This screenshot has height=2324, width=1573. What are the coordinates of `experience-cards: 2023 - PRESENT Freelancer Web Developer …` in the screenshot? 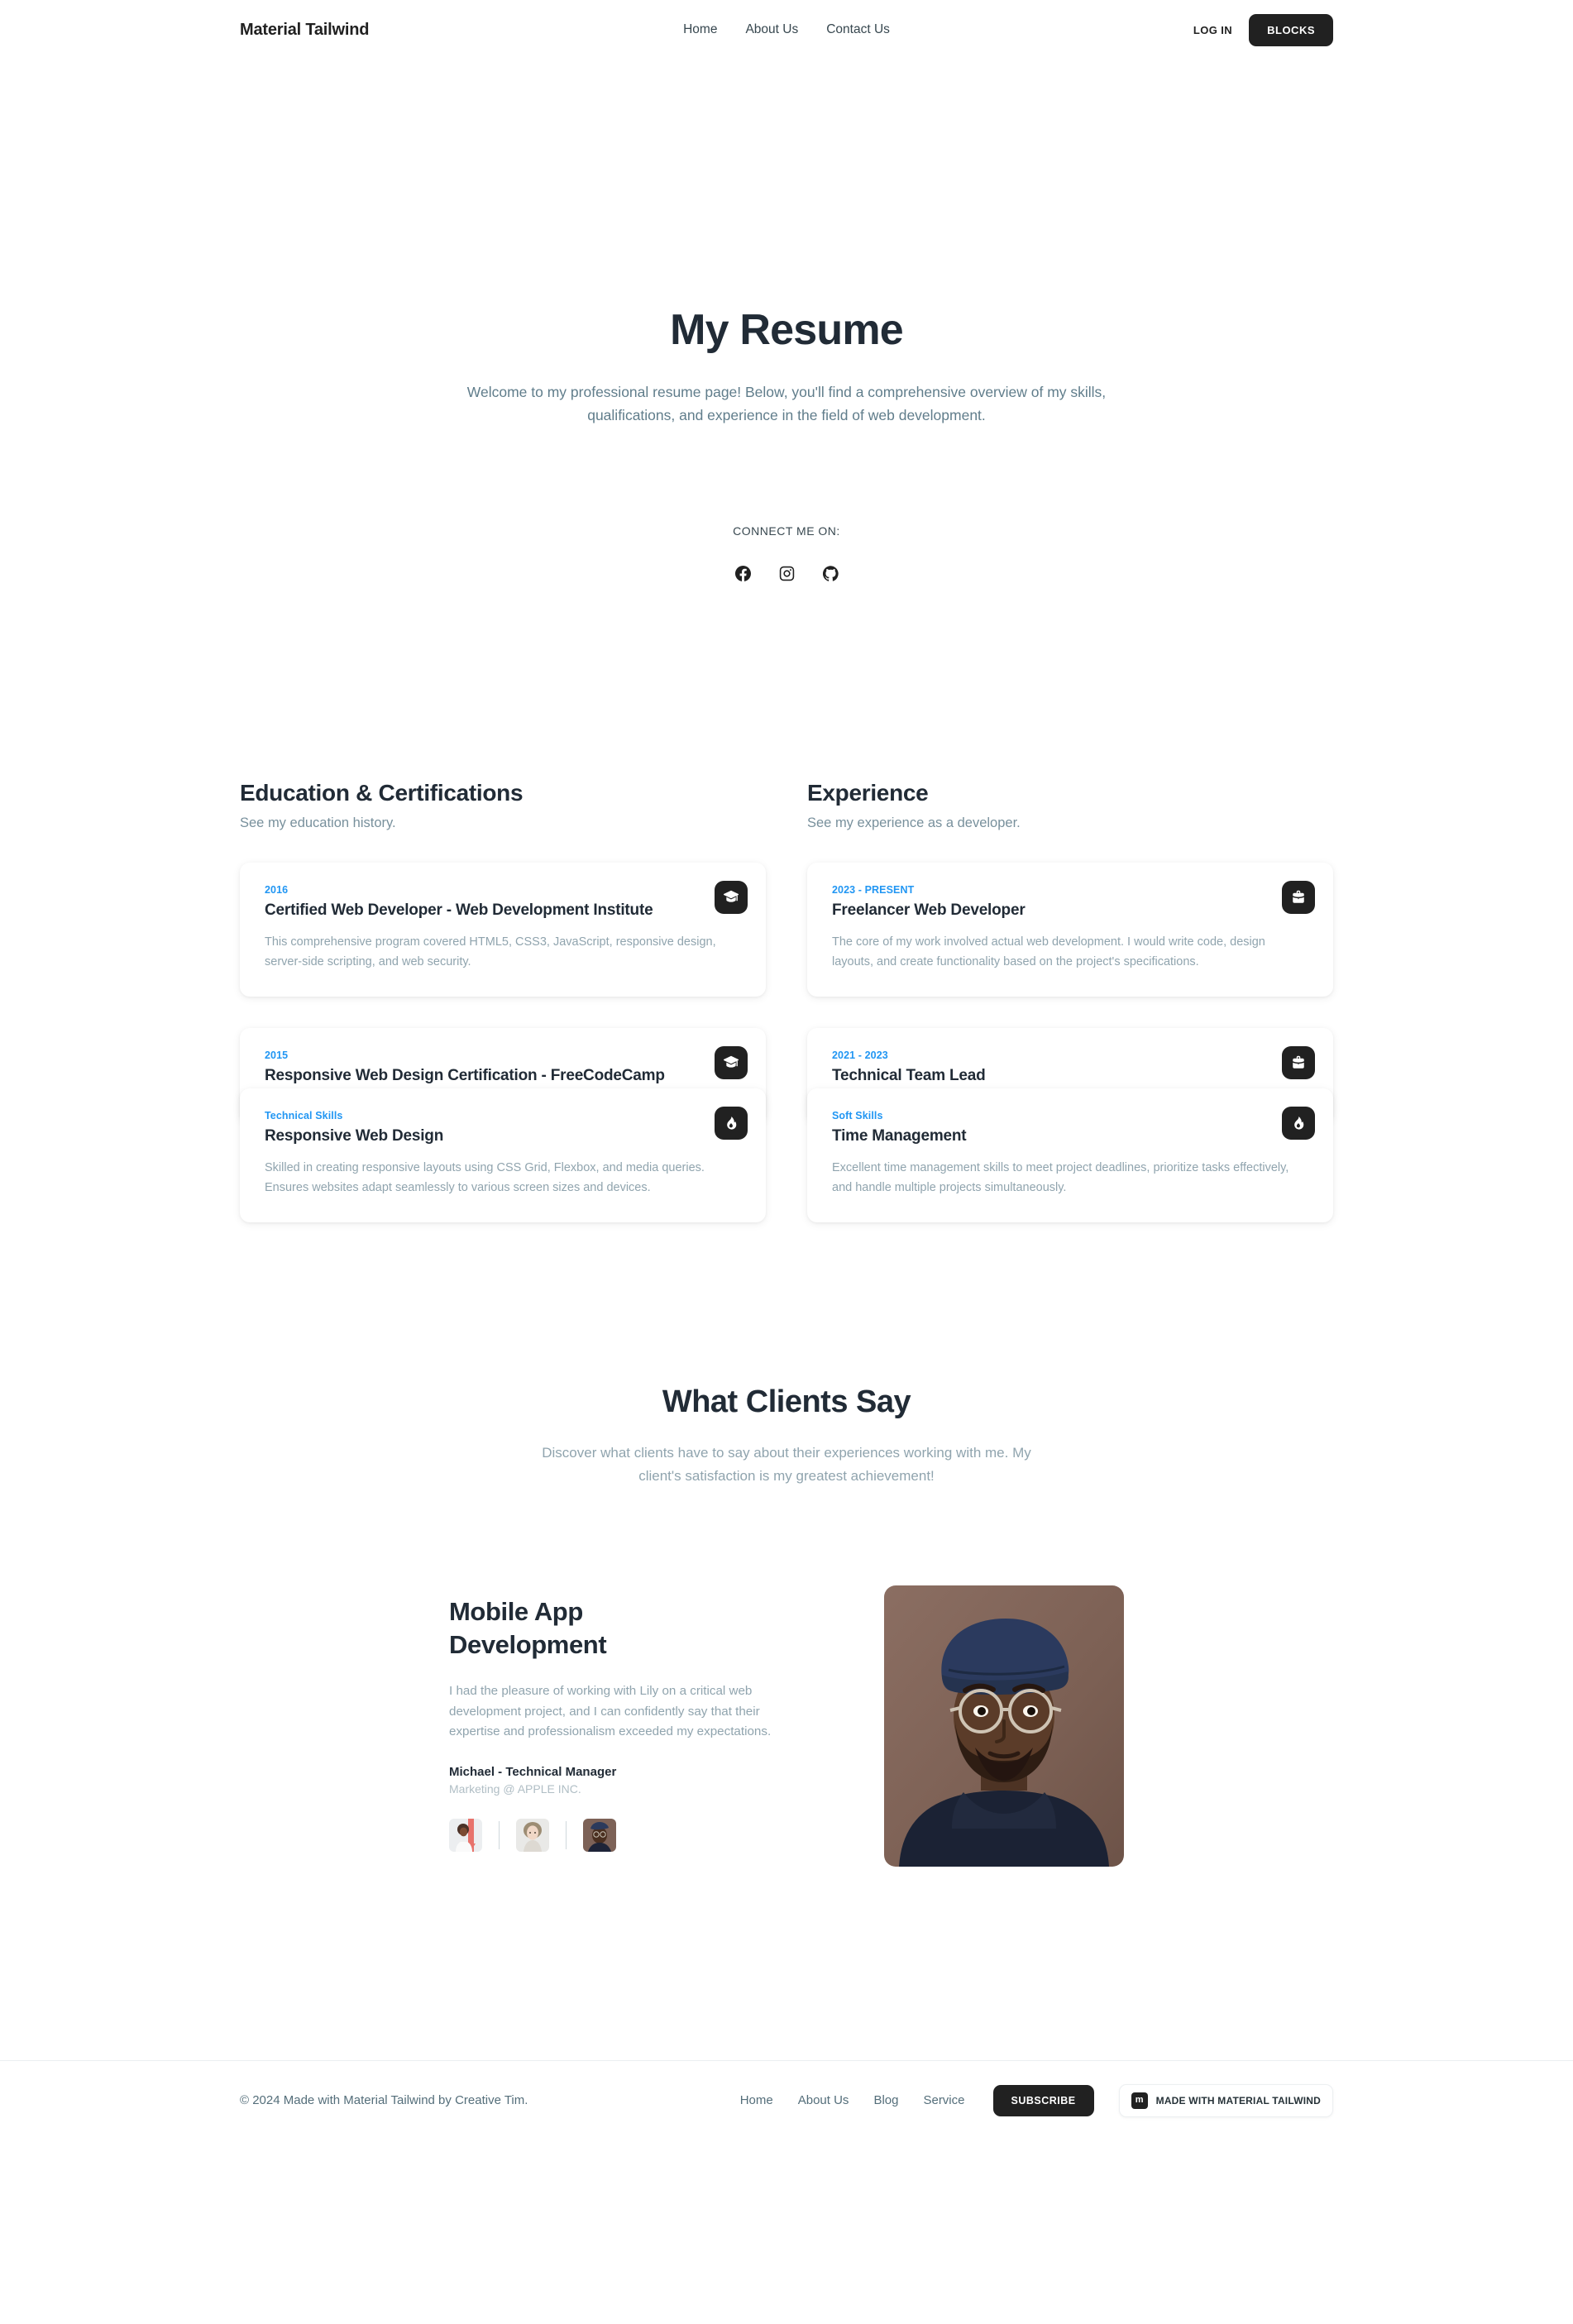 It's located at (1070, 1043).